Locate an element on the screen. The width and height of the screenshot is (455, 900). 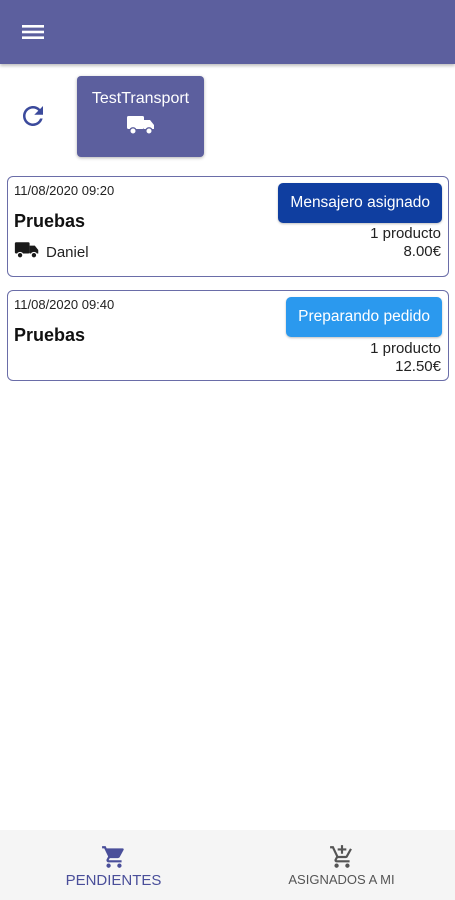
app-bar is located at coordinates (227, 32).